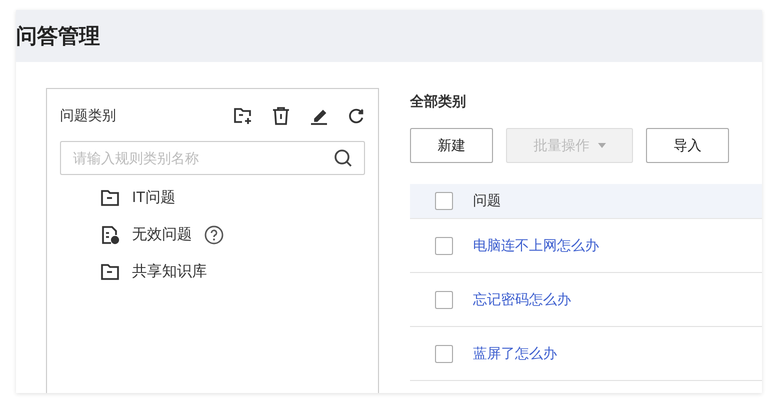  What do you see at coordinates (356, 116) in the screenshot?
I see `refresh-icon` at bounding box center [356, 116].